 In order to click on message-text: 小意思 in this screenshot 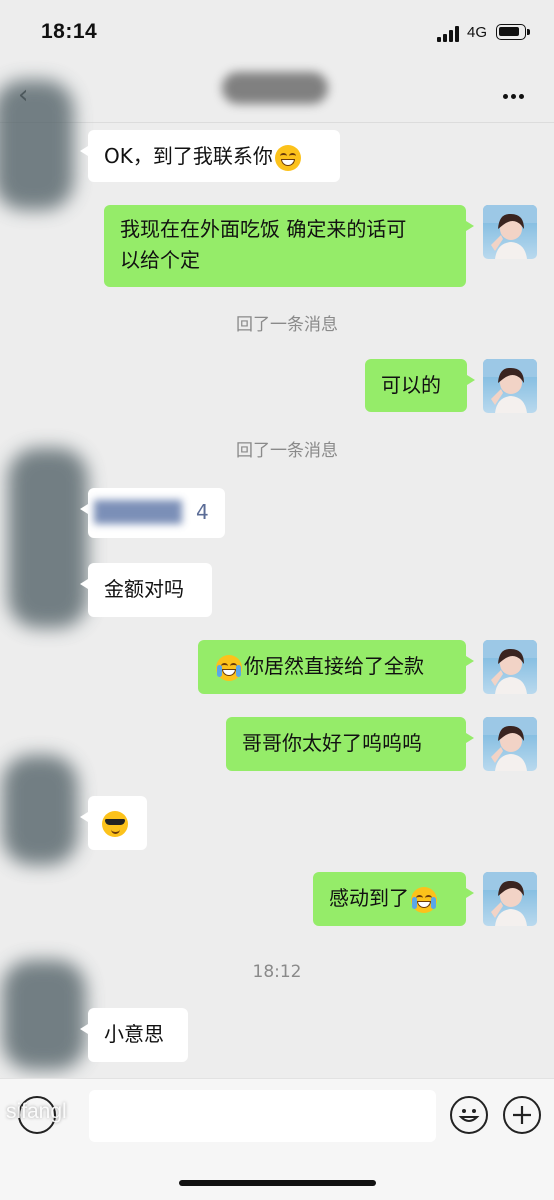, I will do `click(134, 1034)`.